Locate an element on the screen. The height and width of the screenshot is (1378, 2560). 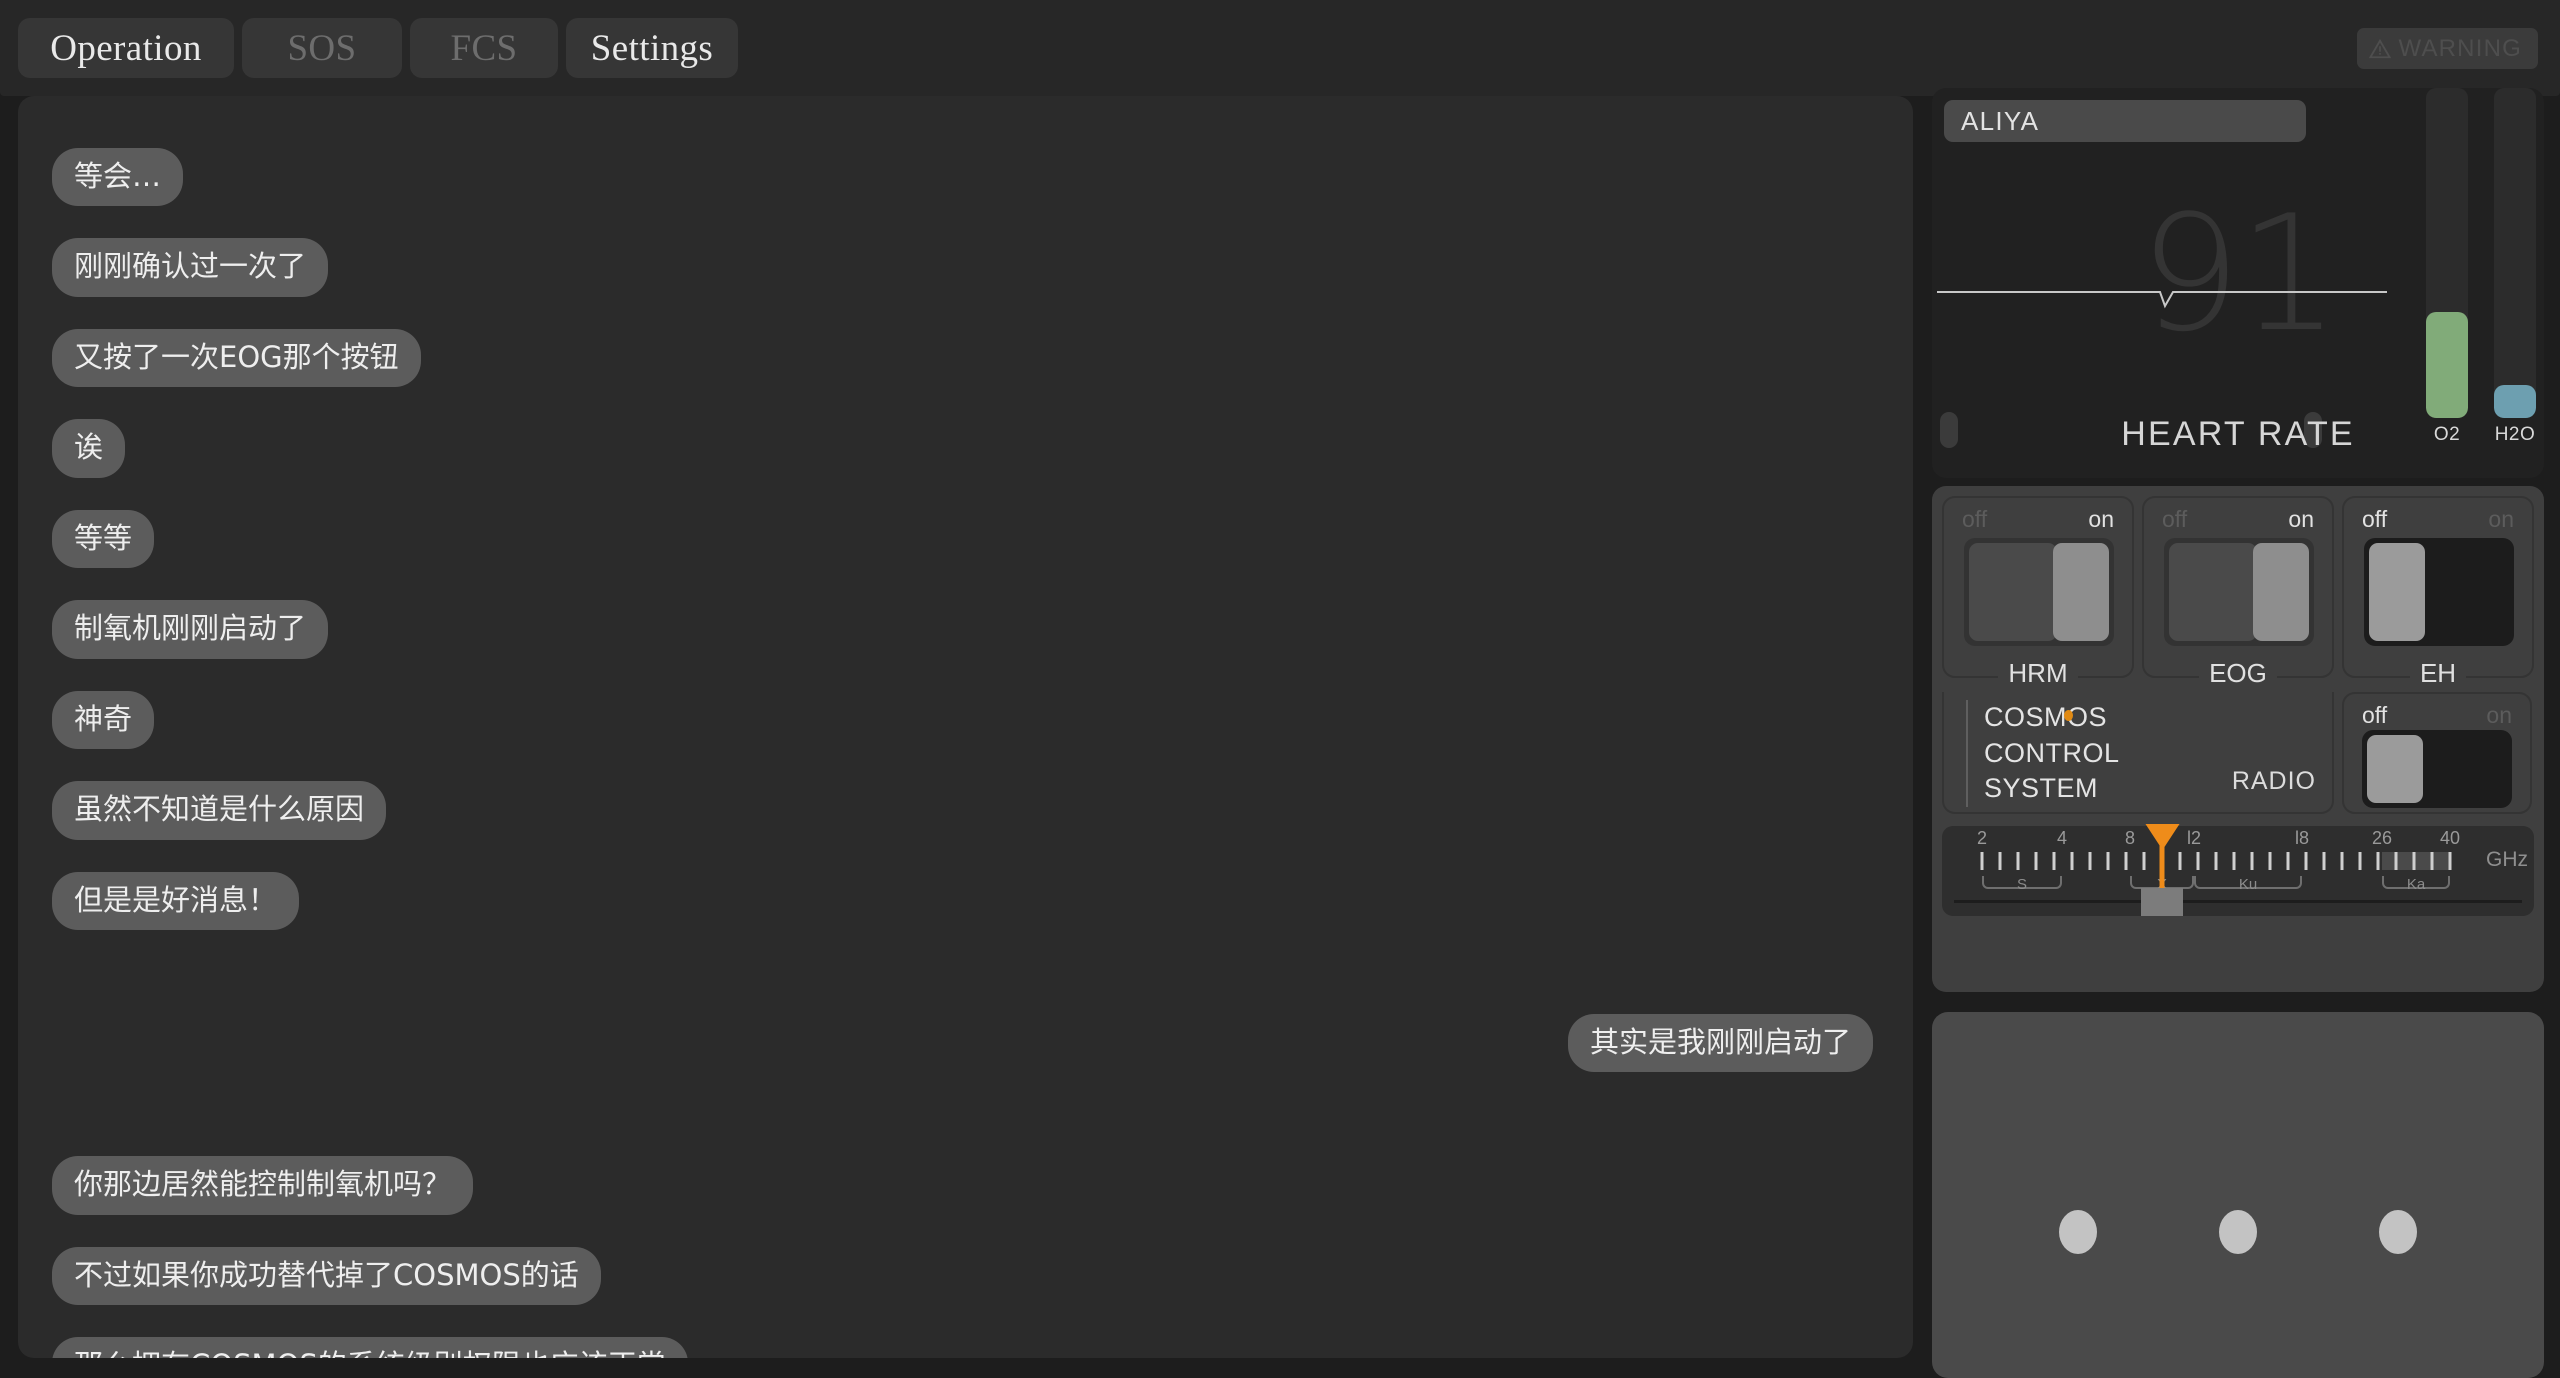
tab-label: FCS is located at coordinates (484, 48).